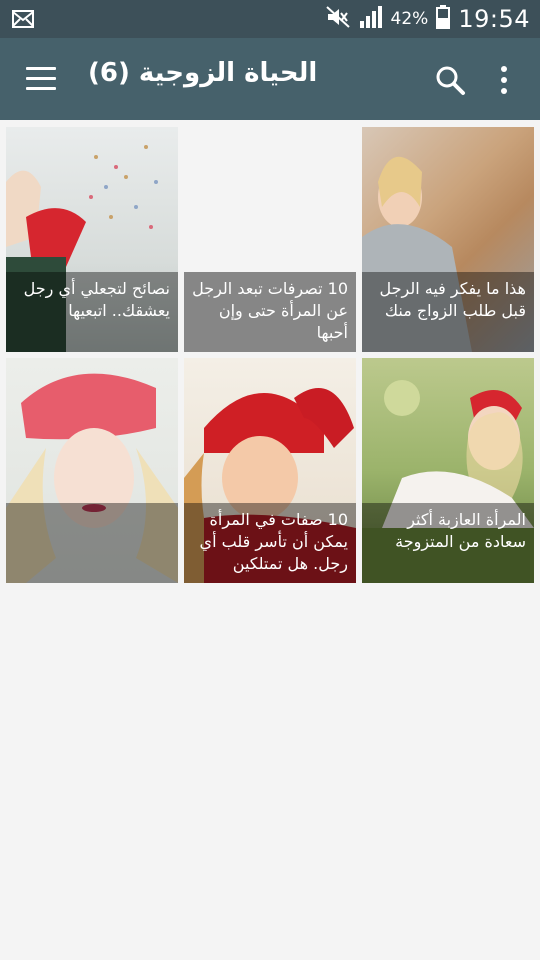 The width and height of the screenshot is (540, 960). Describe the element at coordinates (504, 80) in the screenshot. I see `more-vert-icon` at that location.